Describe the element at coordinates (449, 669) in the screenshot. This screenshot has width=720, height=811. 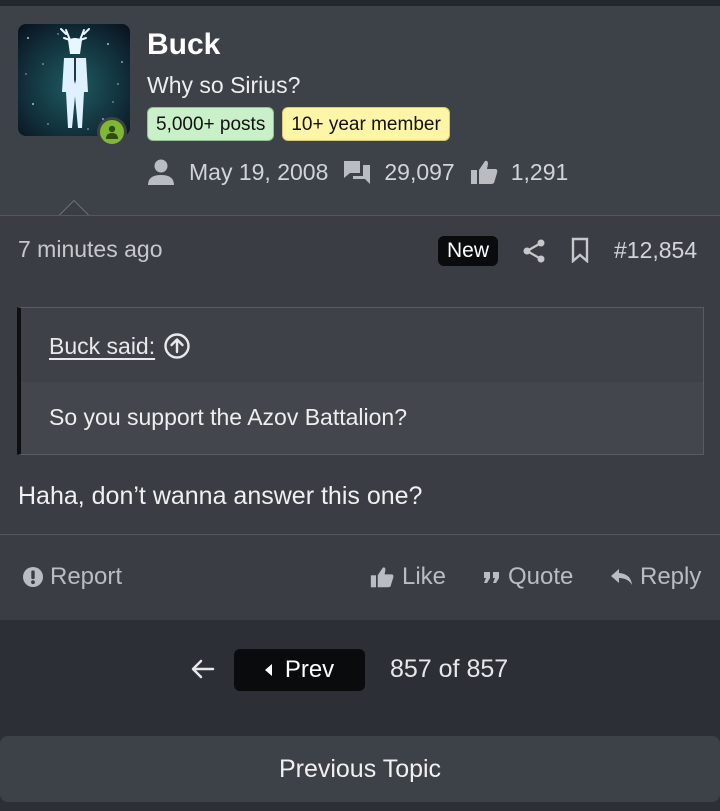
I see `page-count: 857 of 857` at that location.